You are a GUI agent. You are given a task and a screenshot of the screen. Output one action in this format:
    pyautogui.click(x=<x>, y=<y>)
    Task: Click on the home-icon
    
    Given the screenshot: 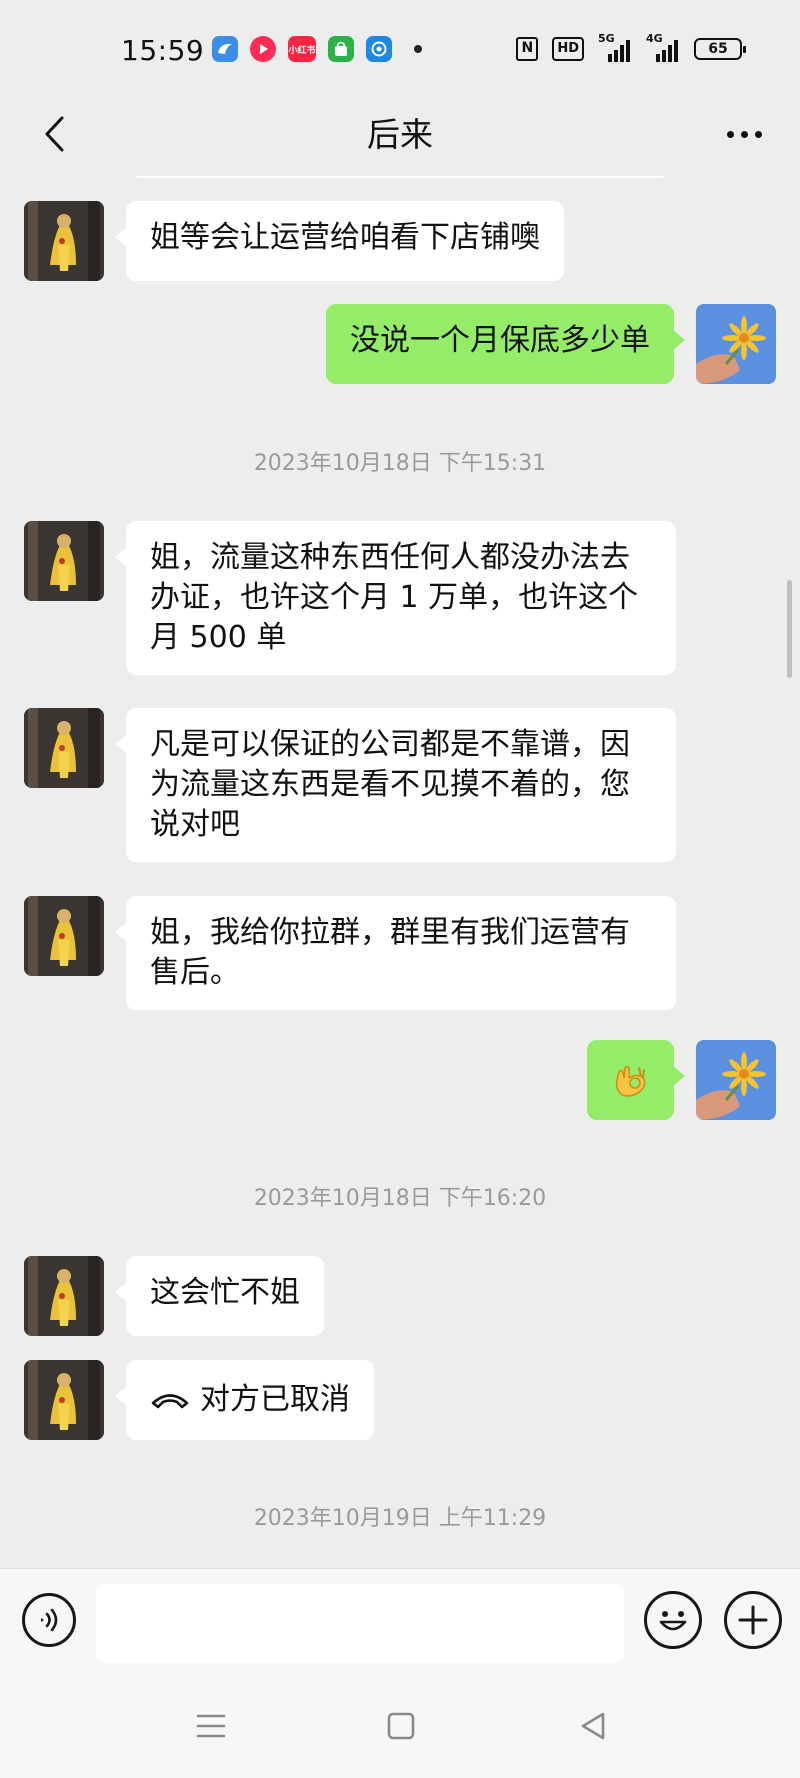 What is the action you would take?
    pyautogui.click(x=401, y=1726)
    